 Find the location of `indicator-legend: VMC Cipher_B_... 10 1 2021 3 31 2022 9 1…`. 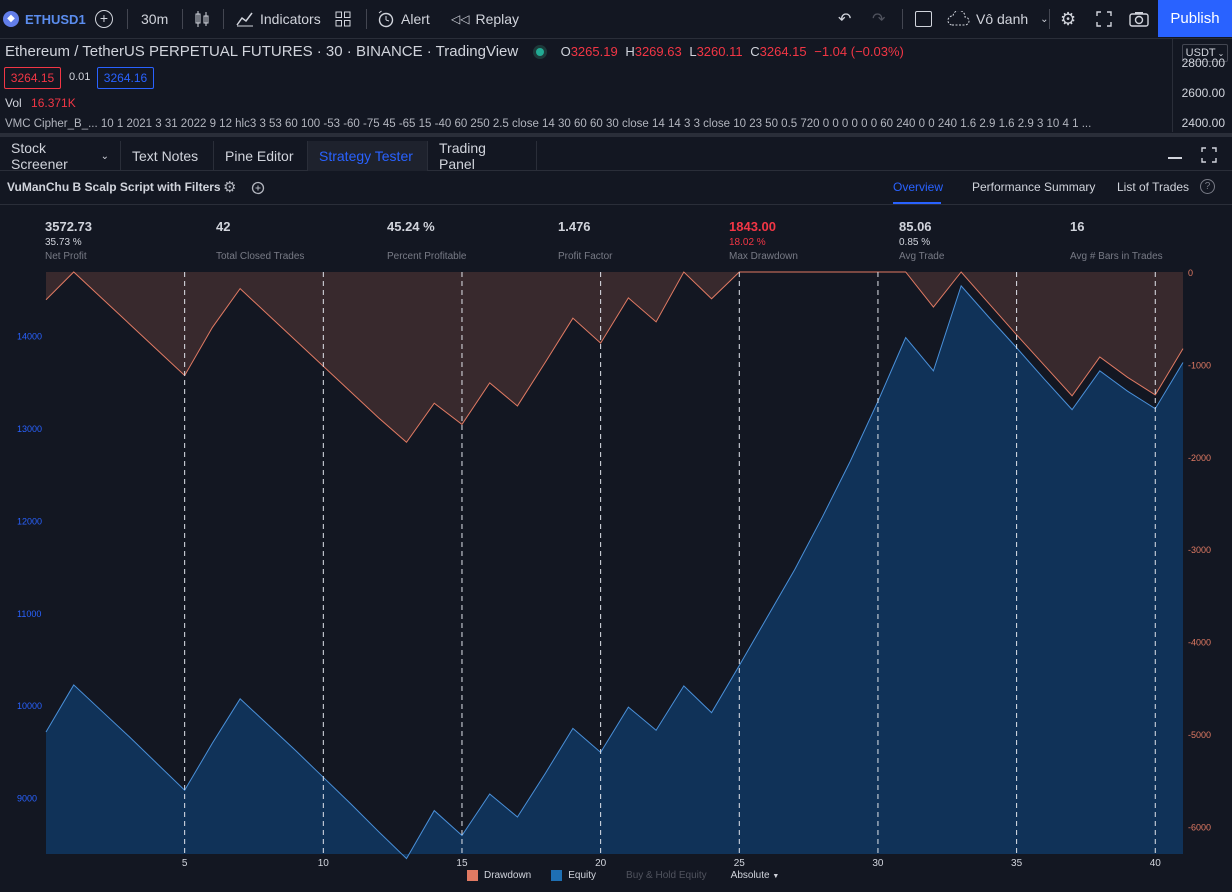

indicator-legend: VMC Cipher_B_... 10 1 2021 3 31 2022 9 1… is located at coordinates (585, 124).